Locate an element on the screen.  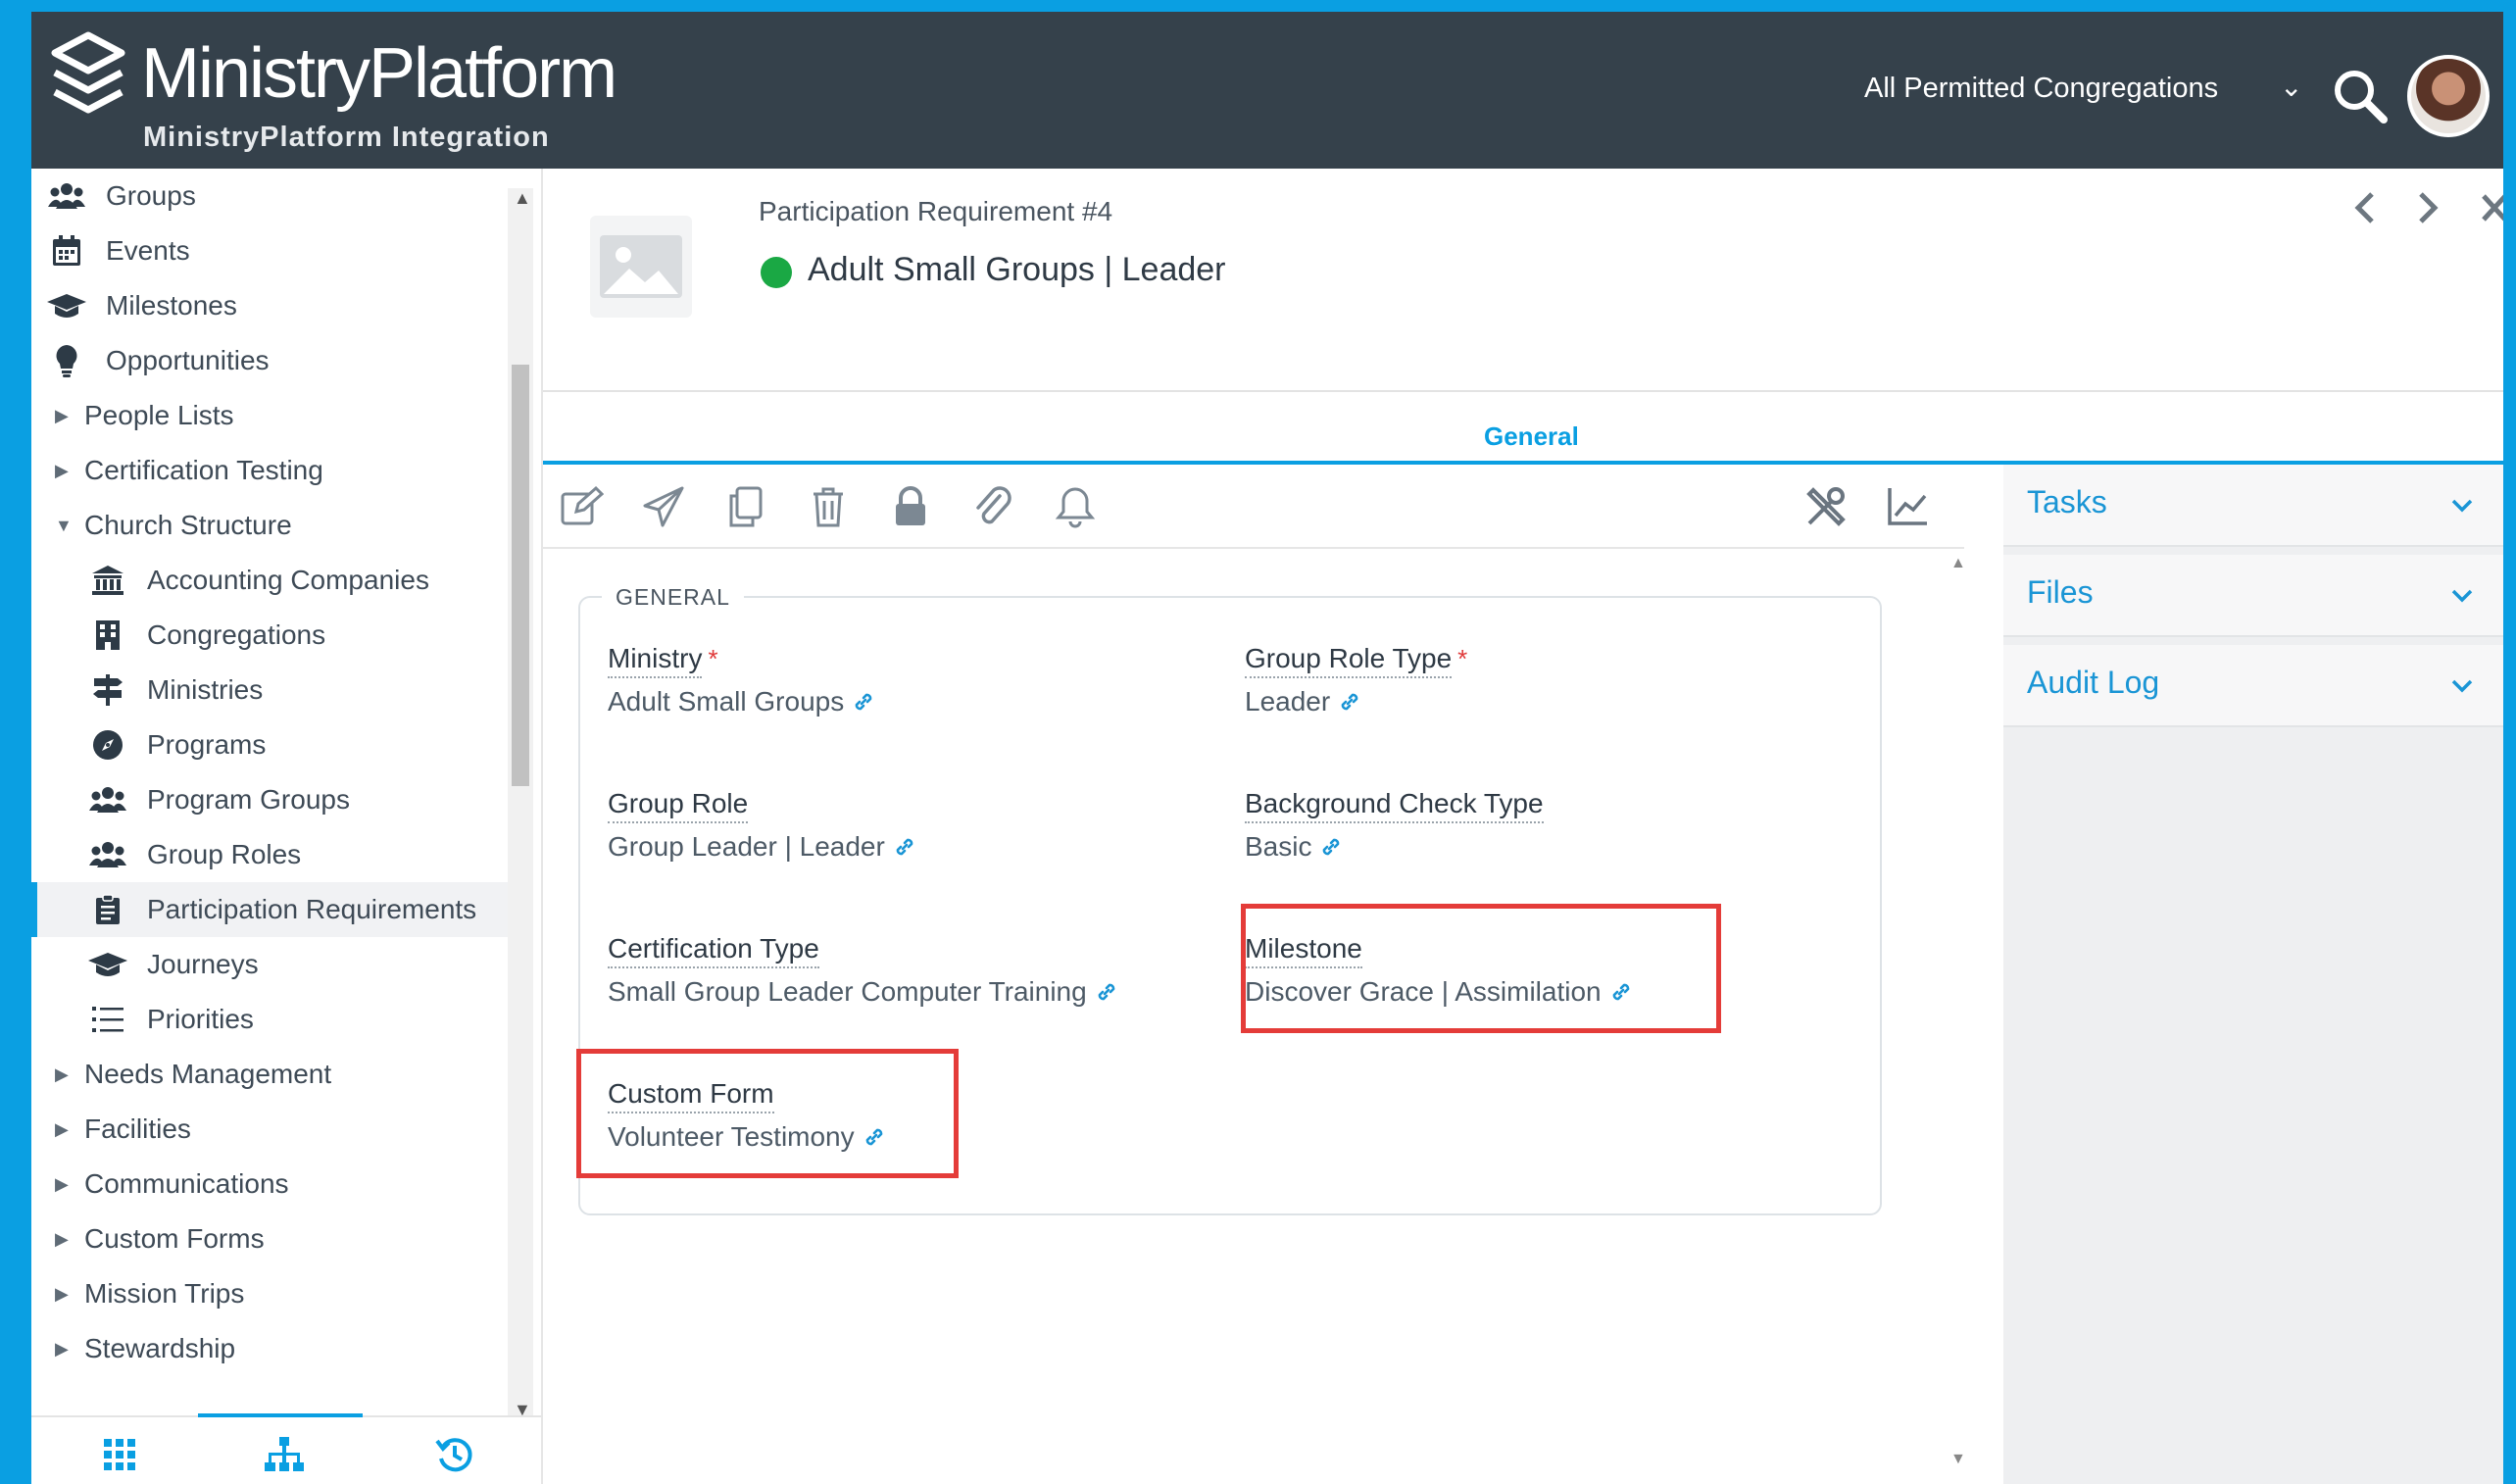
previous-record-icon is located at coordinates (2365, 207).